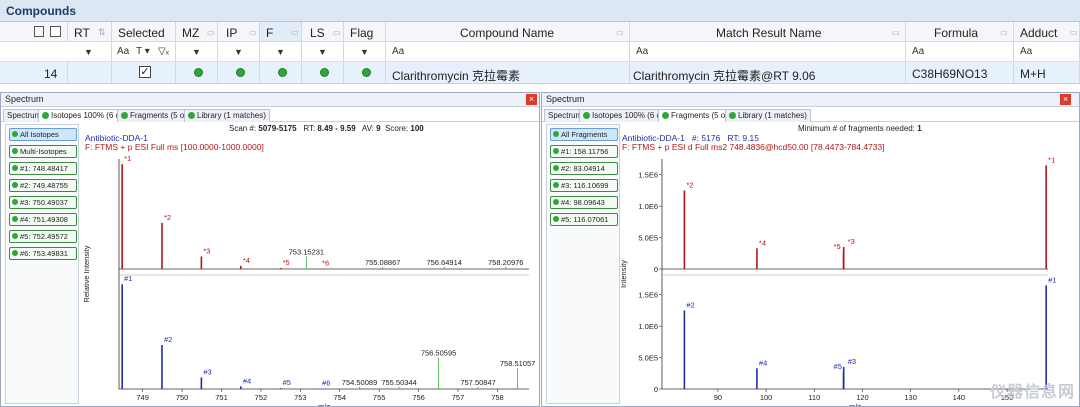  I want to click on list-item: #1: 748.48417, so click(43, 168).